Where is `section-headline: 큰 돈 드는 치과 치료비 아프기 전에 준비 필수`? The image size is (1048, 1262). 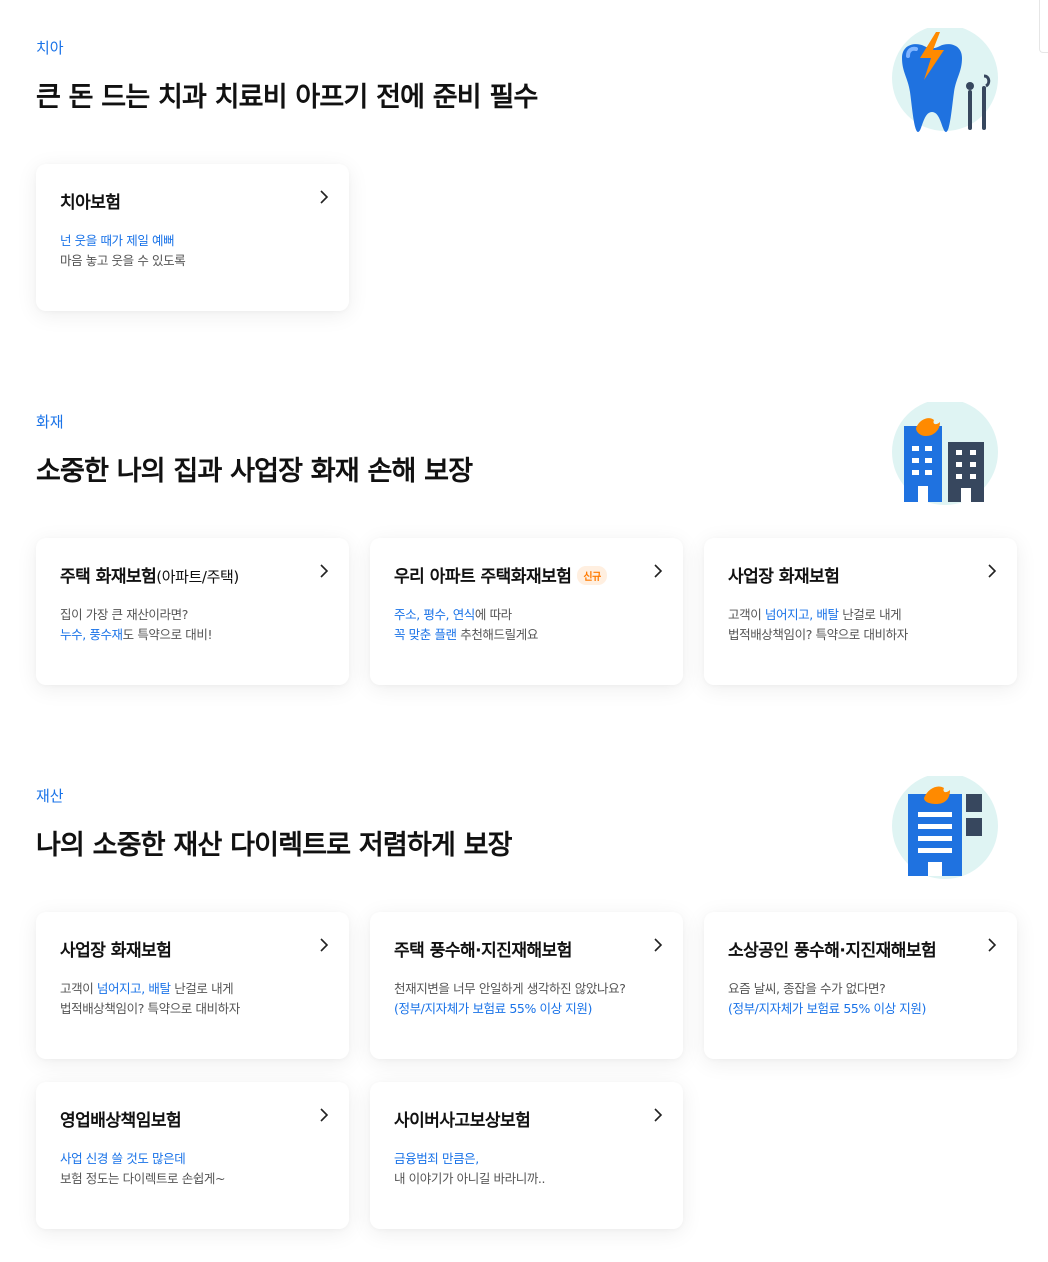
section-headline: 큰 돈 드는 치과 치료비 아프기 전에 준비 필수 is located at coordinates (287, 97).